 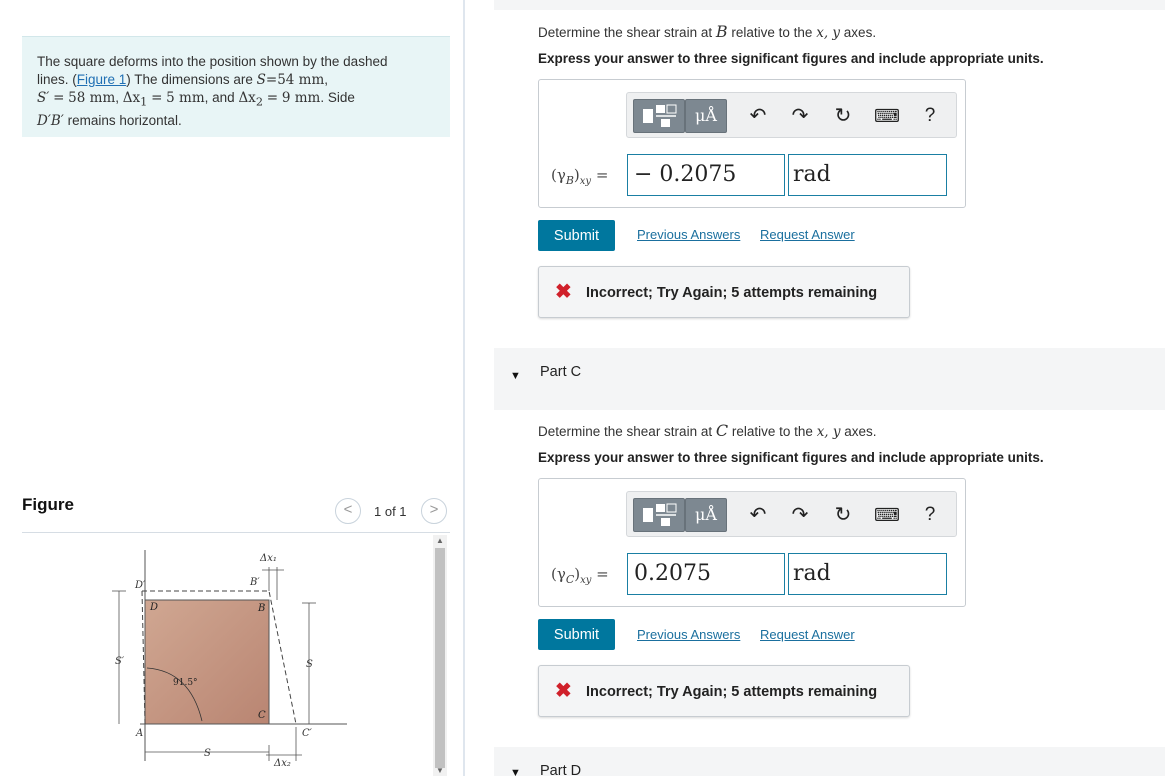 What do you see at coordinates (268, 558) in the screenshot?
I see `label-dx1: Δx₁` at bounding box center [268, 558].